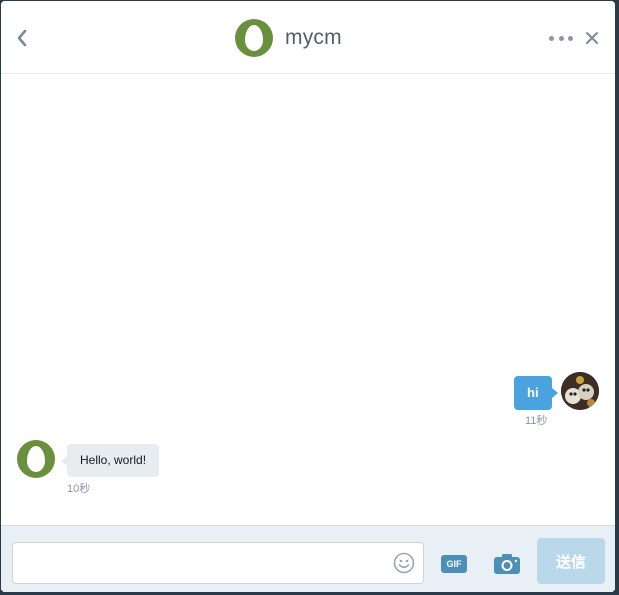 Image resolution: width=619 pixels, height=595 pixels. I want to click on user-photo-icon, so click(580, 391).